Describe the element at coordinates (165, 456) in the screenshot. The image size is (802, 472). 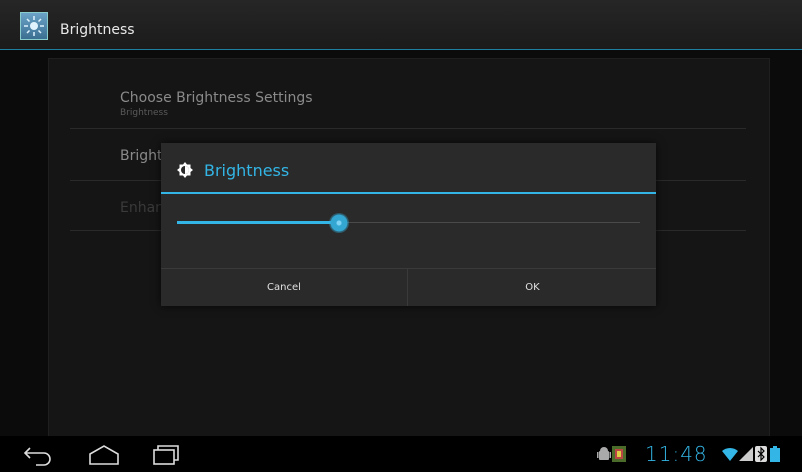
I see `recents-icon` at that location.